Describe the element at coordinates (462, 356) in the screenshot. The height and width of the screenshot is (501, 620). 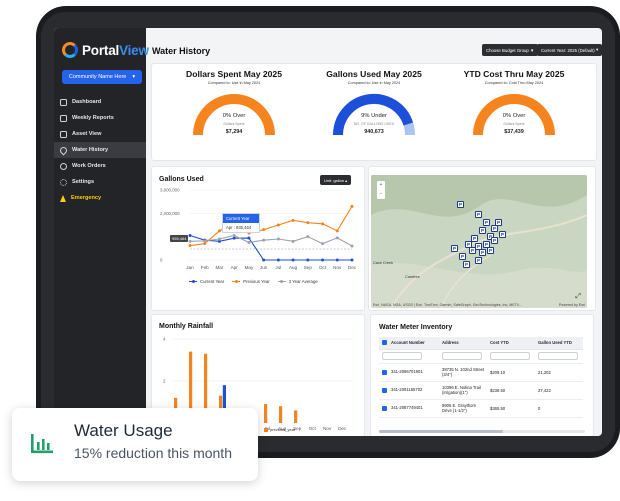
I see `address-filter-input` at that location.